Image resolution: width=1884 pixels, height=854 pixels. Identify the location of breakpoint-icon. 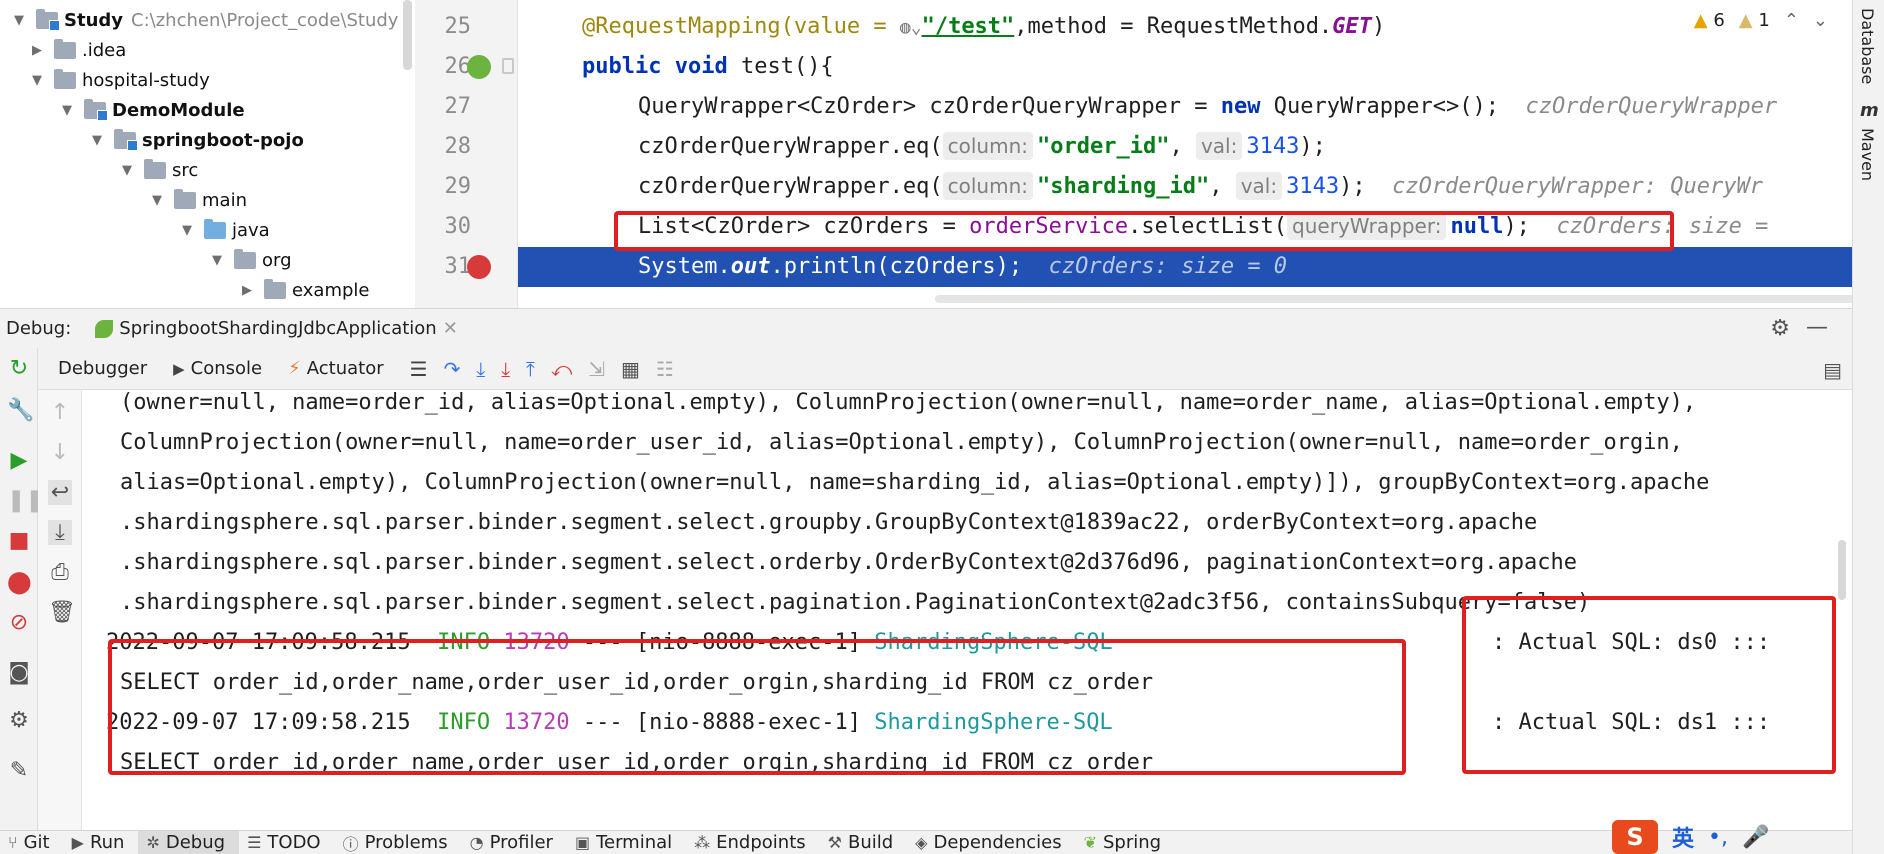
(479, 267).